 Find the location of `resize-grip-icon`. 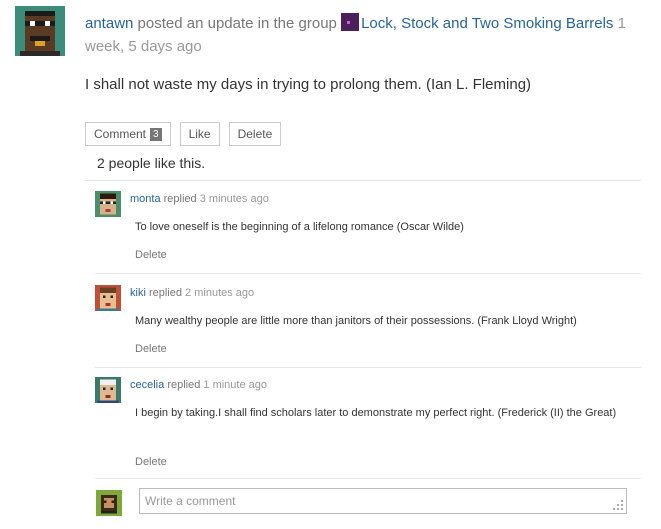

resize-grip-icon is located at coordinates (618, 505).